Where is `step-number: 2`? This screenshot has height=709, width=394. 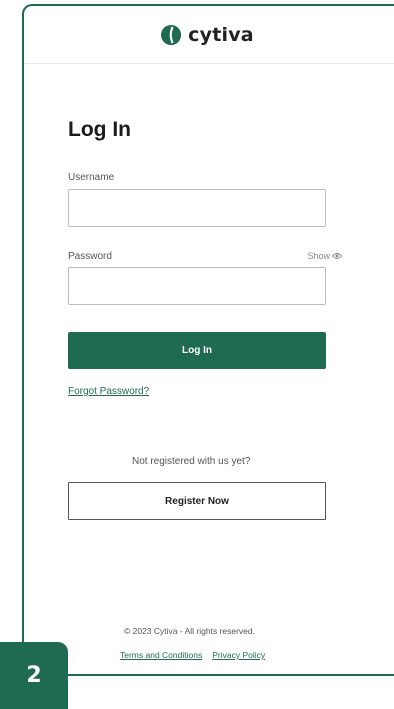
step-number: 2 is located at coordinates (34, 675).